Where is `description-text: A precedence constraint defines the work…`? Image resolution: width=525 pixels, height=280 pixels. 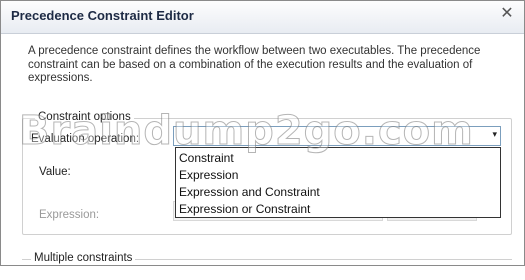
description-text: A precedence constraint defines the work… is located at coordinates (254, 64).